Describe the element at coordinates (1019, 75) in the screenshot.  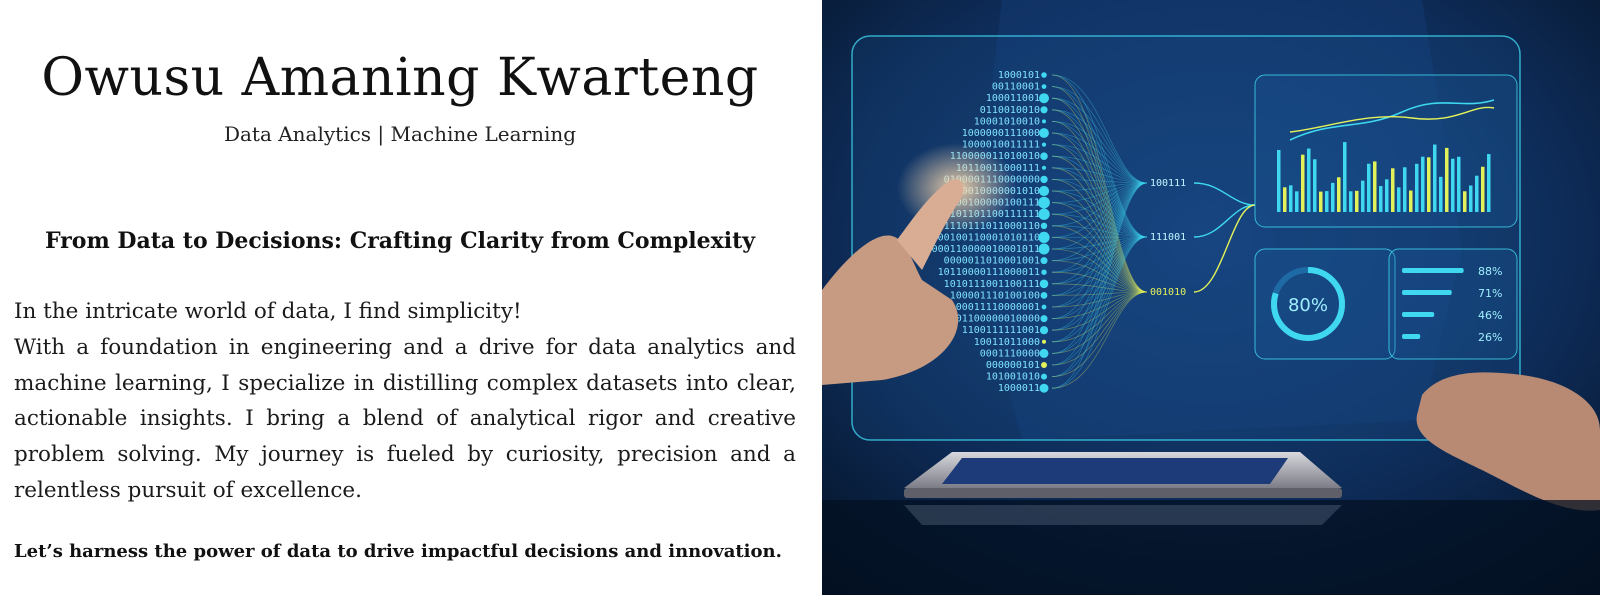
I see `binary-row: 1000101` at that location.